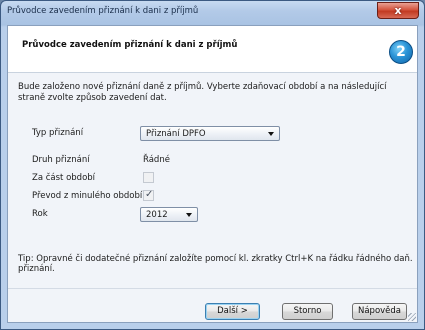 This screenshot has height=330, width=425. I want to click on typ-priznani-value: Přiznání DPFO, so click(176, 134).